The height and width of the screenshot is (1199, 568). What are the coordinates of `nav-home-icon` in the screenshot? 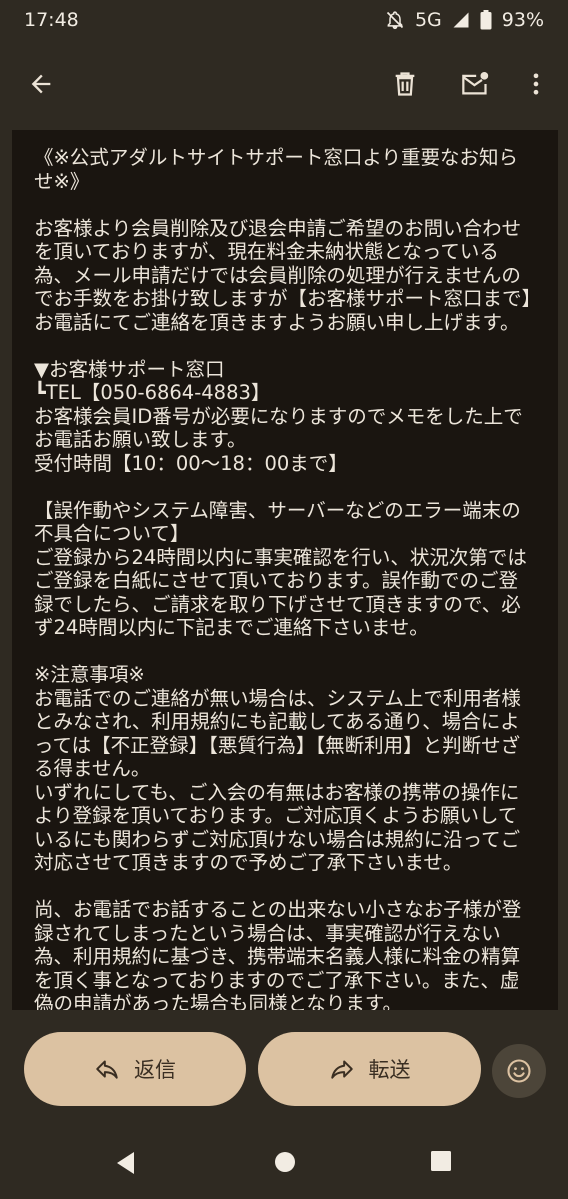 It's located at (285, 1162).